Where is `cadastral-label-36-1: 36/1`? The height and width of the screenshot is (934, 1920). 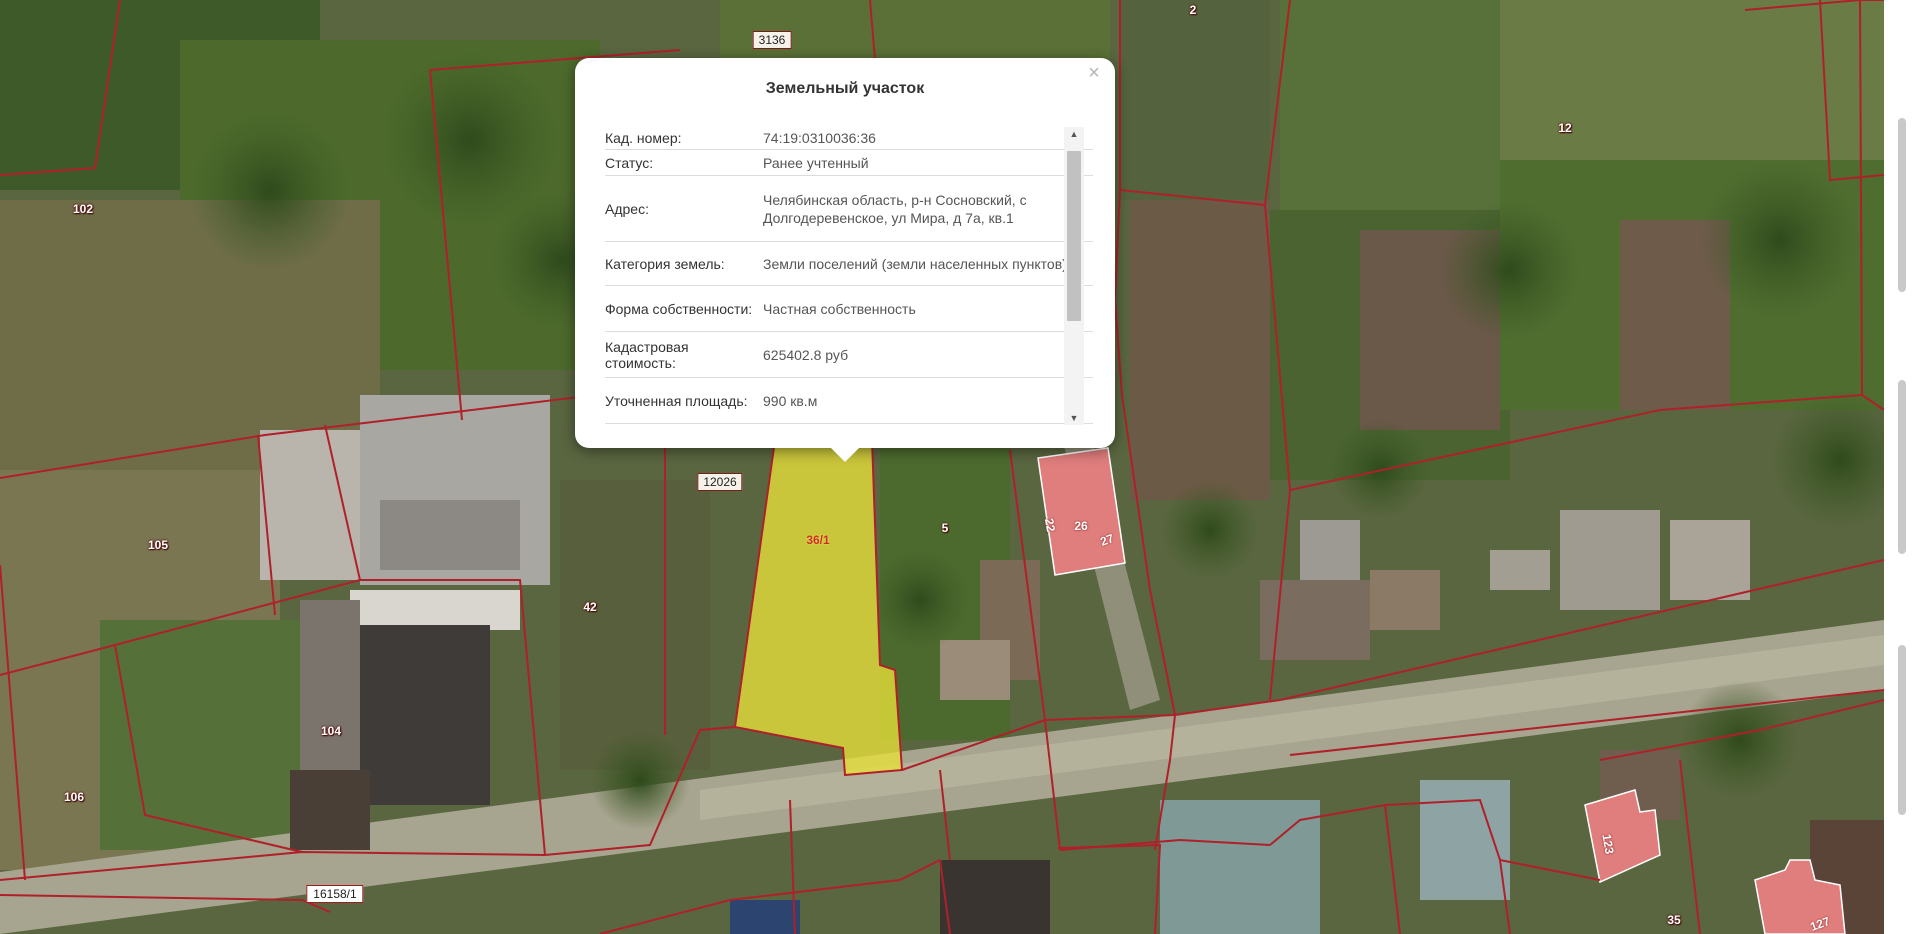 cadastral-label-36-1: 36/1 is located at coordinates (817, 540).